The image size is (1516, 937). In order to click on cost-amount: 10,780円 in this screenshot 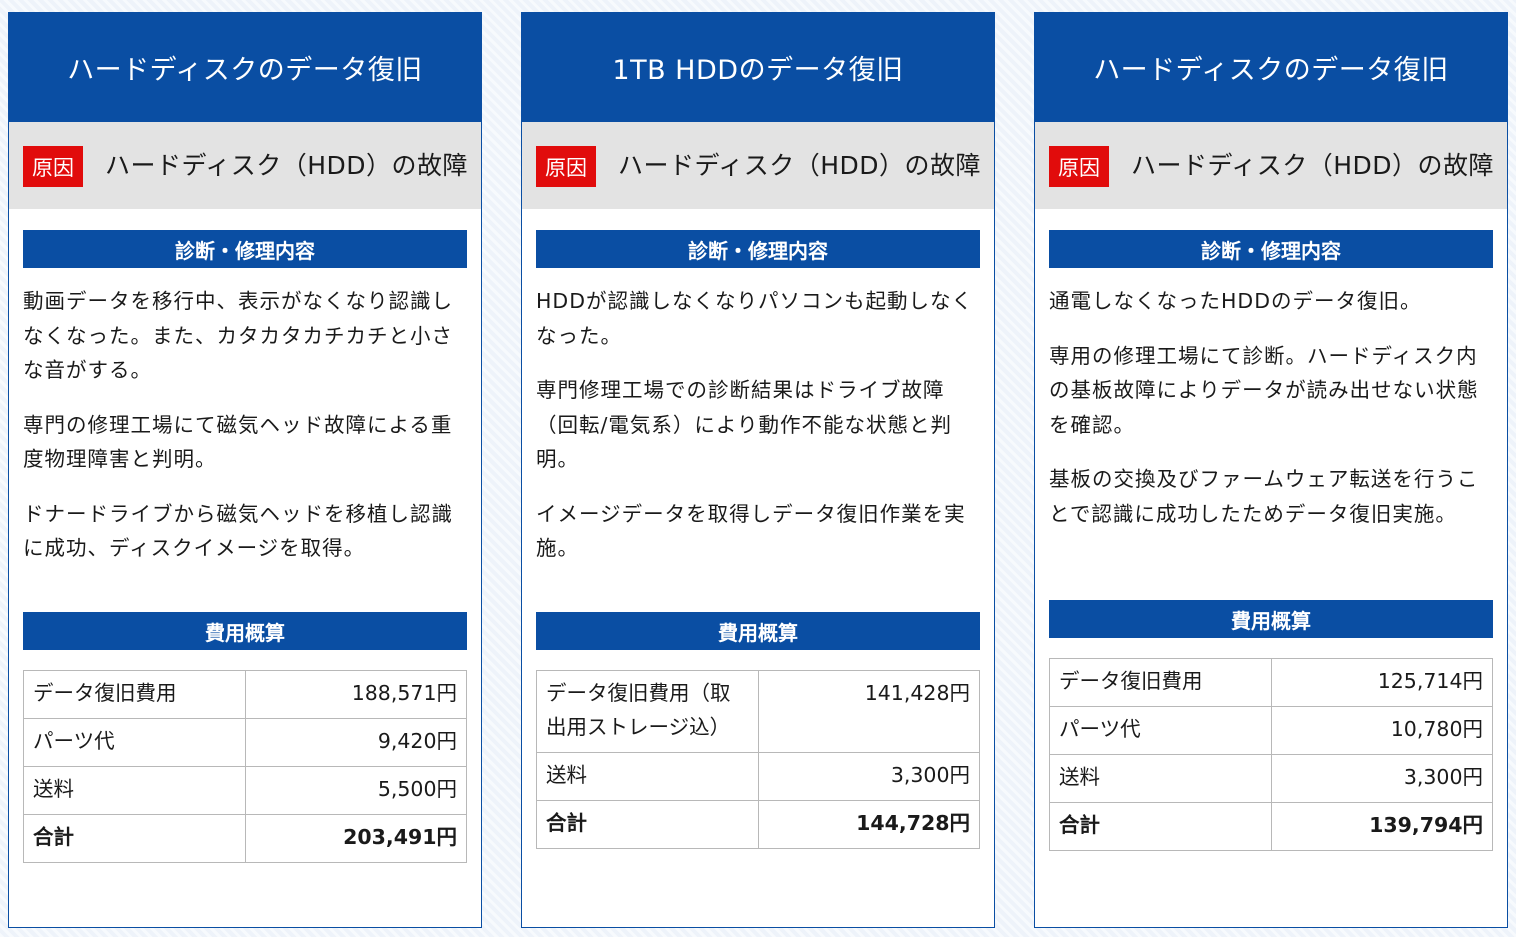, I will do `click(1381, 730)`.